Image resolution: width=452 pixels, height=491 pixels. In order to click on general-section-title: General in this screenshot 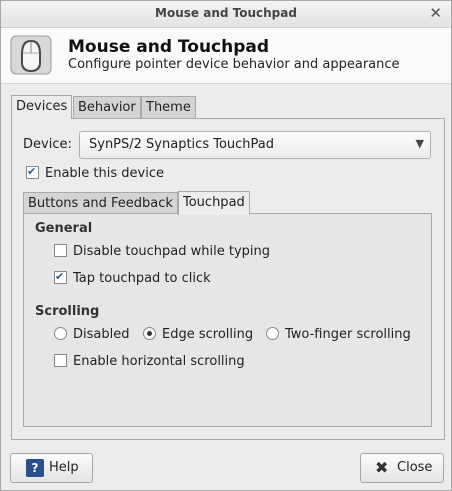, I will do `click(64, 228)`.